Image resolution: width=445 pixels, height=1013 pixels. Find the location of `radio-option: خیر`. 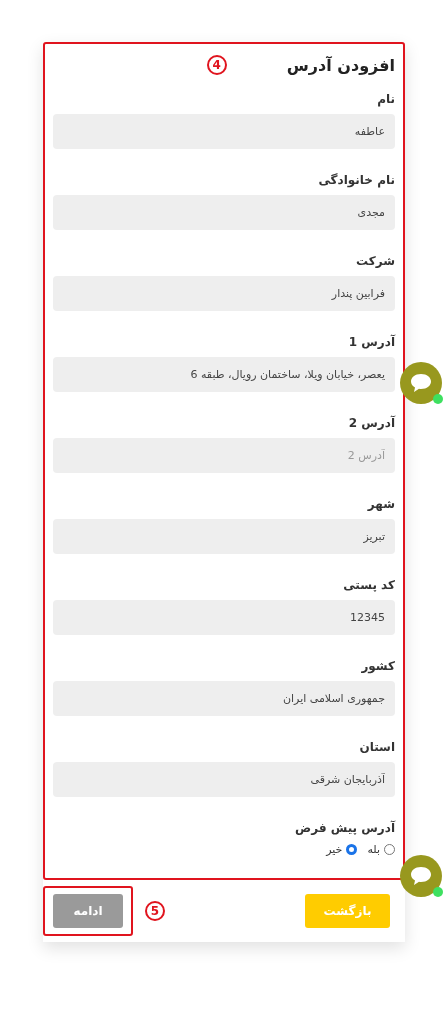

radio-option: خیر is located at coordinates (342, 849).